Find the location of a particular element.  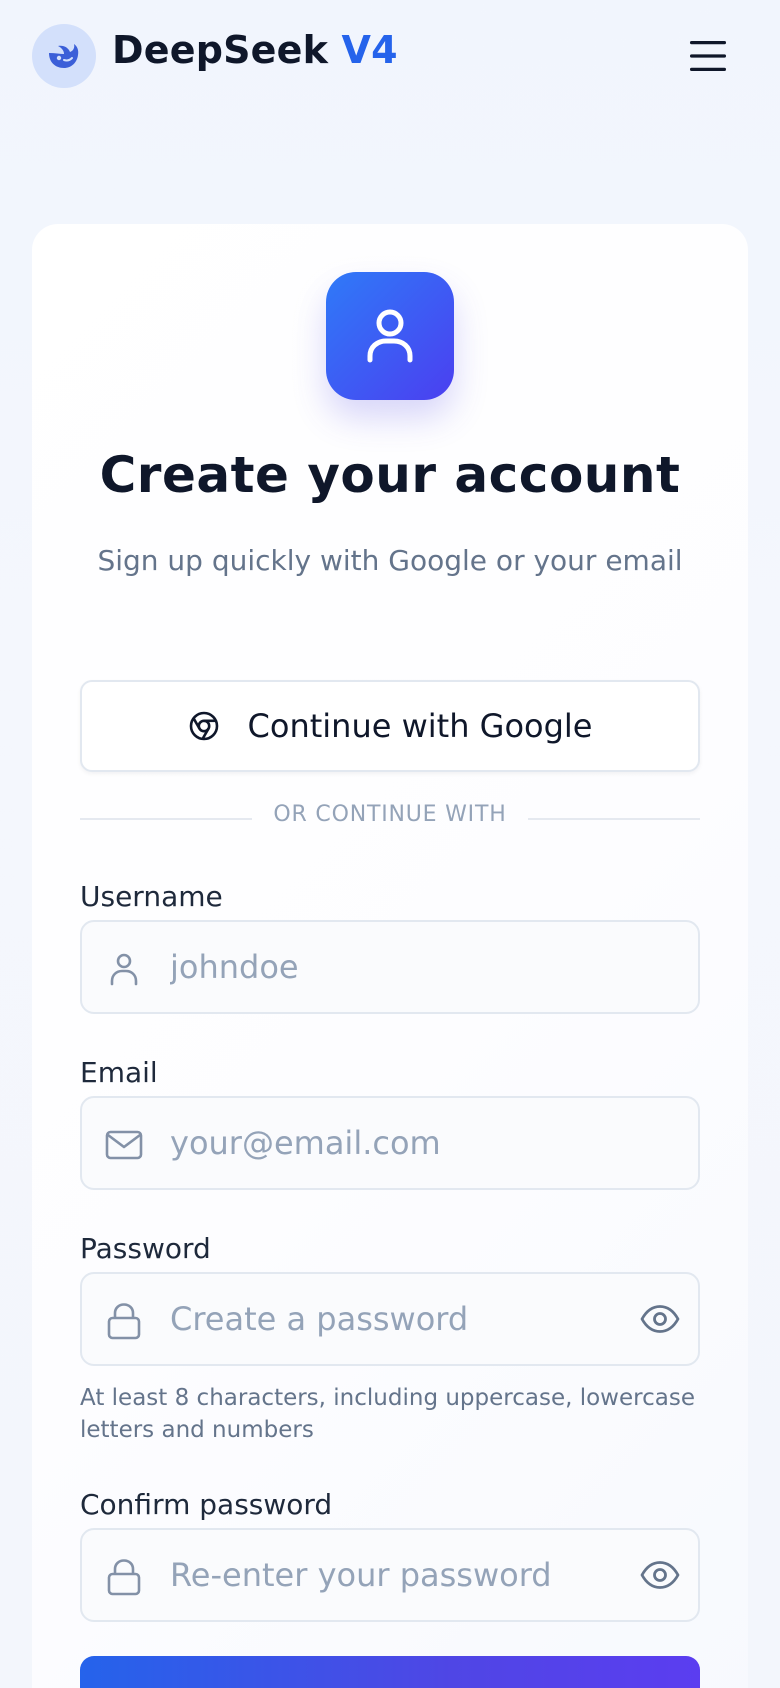

username-label: Username is located at coordinates (151, 896).